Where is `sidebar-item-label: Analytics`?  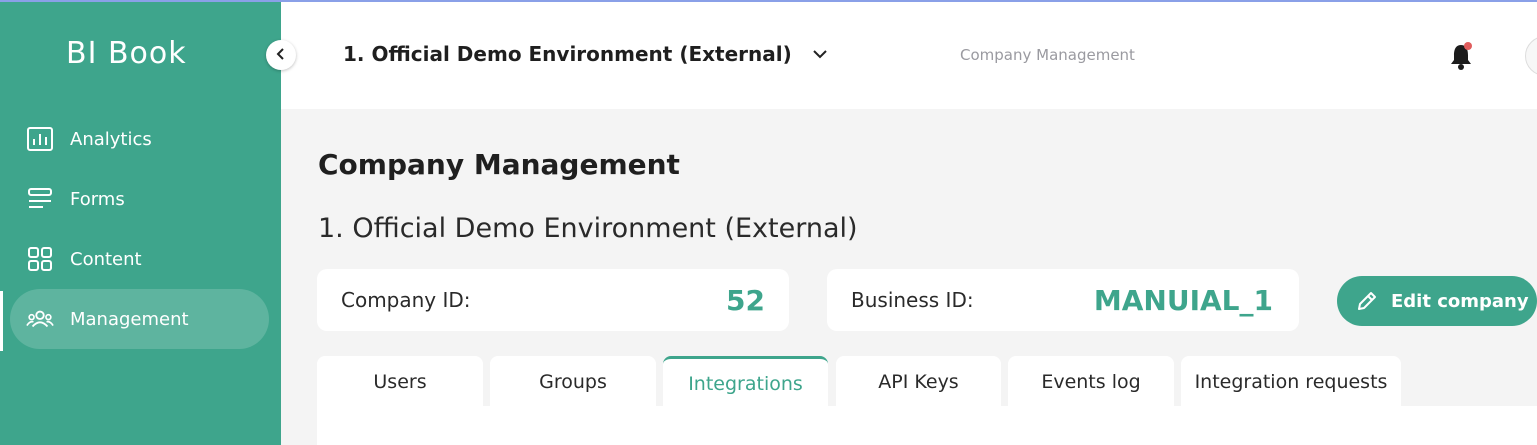 sidebar-item-label: Analytics is located at coordinates (111, 139).